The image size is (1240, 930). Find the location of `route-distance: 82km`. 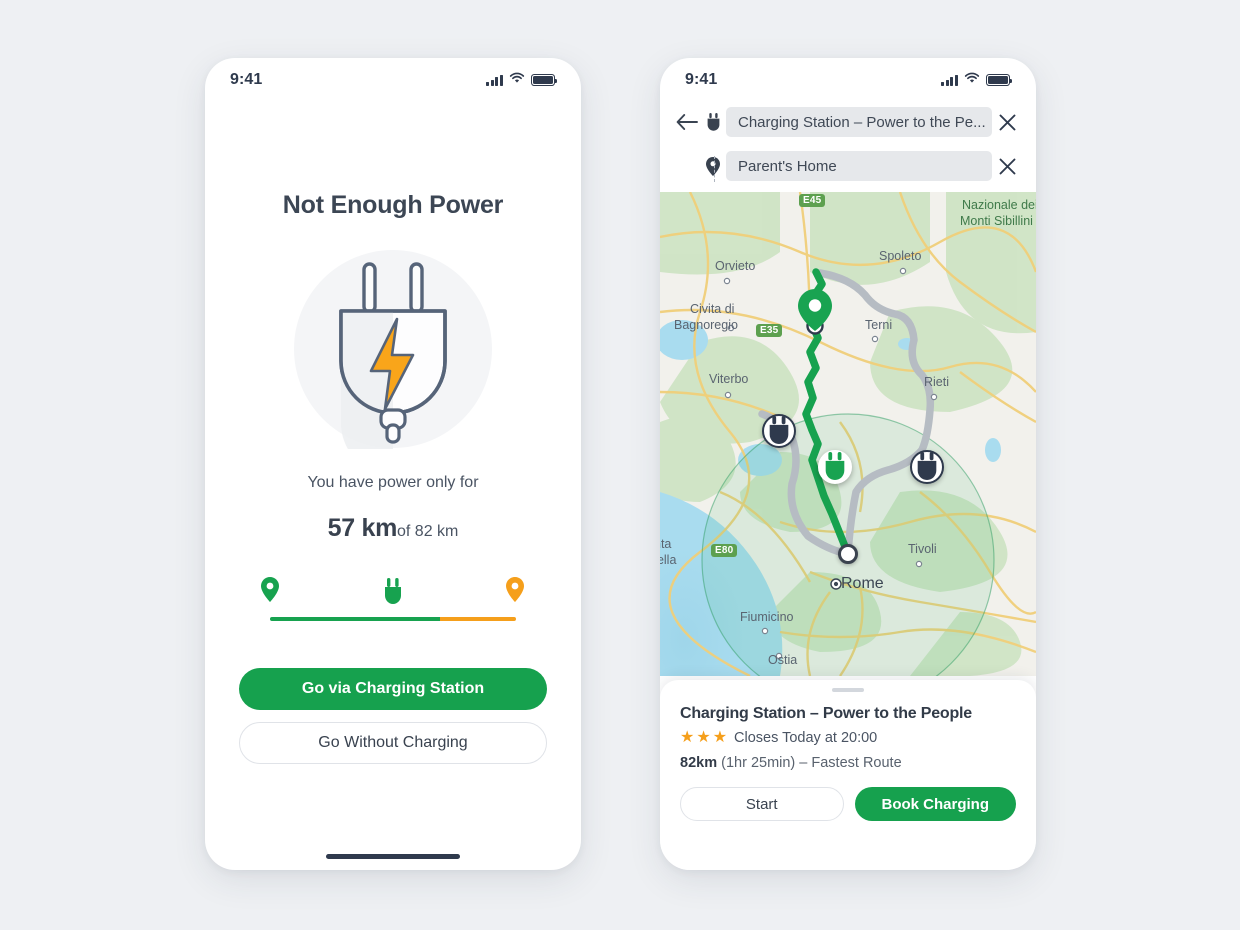

route-distance: 82km is located at coordinates (699, 763).